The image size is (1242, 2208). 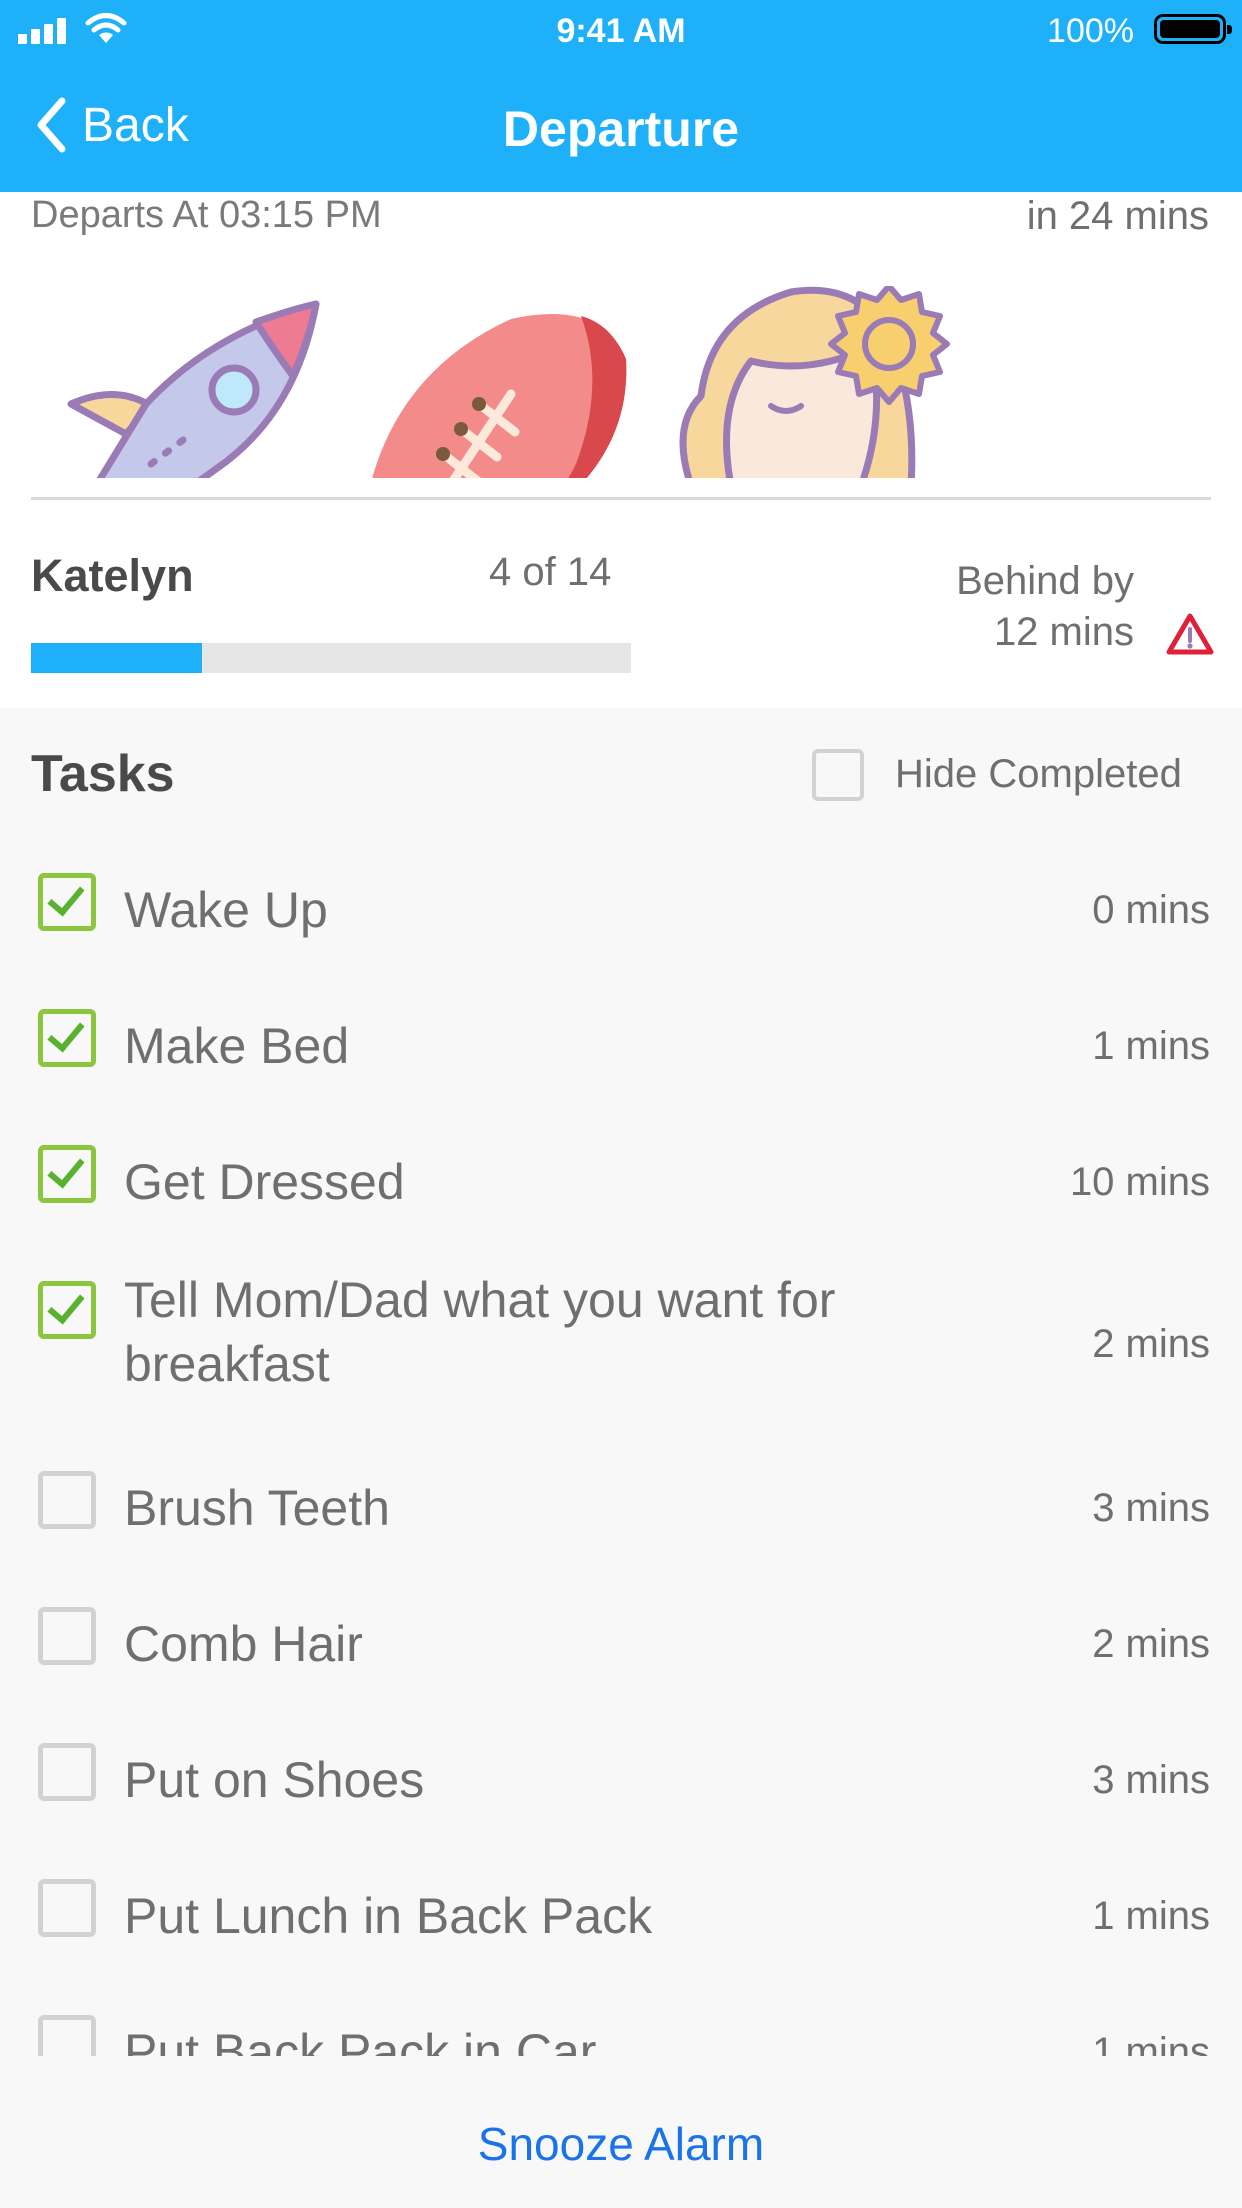 What do you see at coordinates (331, 658) in the screenshot?
I see `progress-bar` at bounding box center [331, 658].